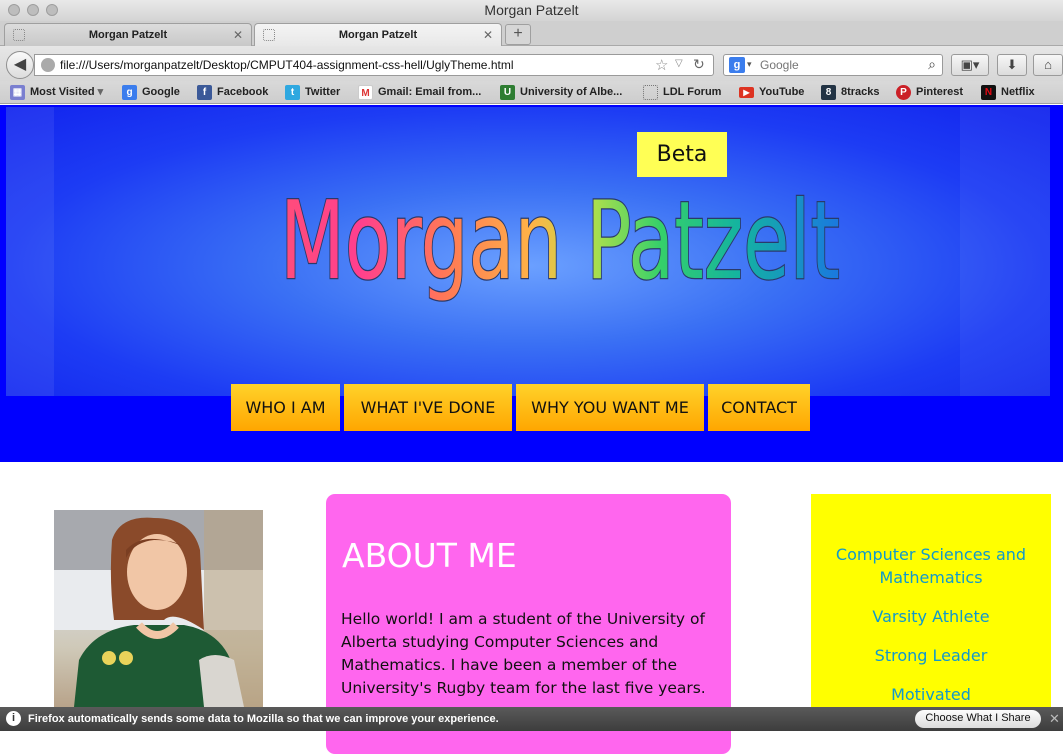 The image size is (1063, 754). I want to click on back-arrow-icon: ◀, so click(20, 64).